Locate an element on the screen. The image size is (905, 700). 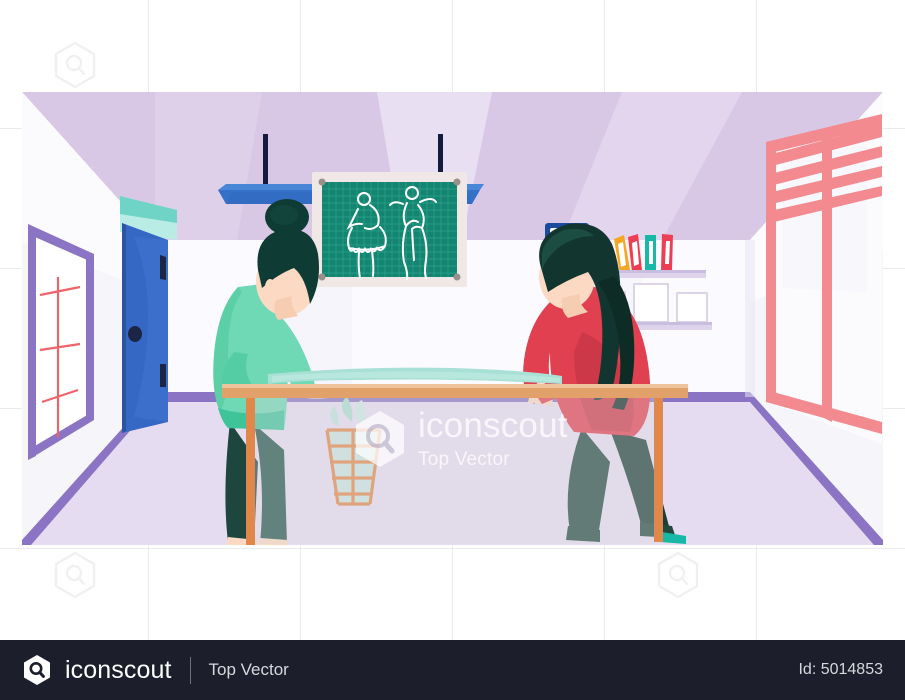
footer-sub-brand: Top Vector is located at coordinates (248, 669).